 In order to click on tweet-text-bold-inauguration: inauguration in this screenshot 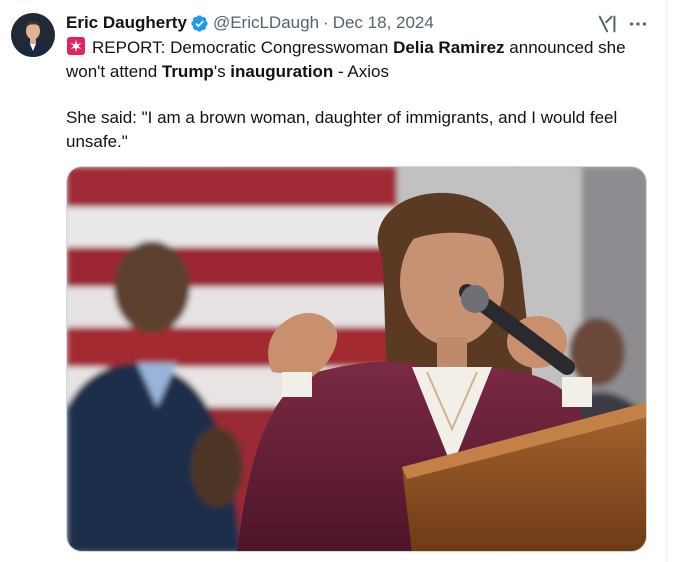, I will do `click(282, 71)`.